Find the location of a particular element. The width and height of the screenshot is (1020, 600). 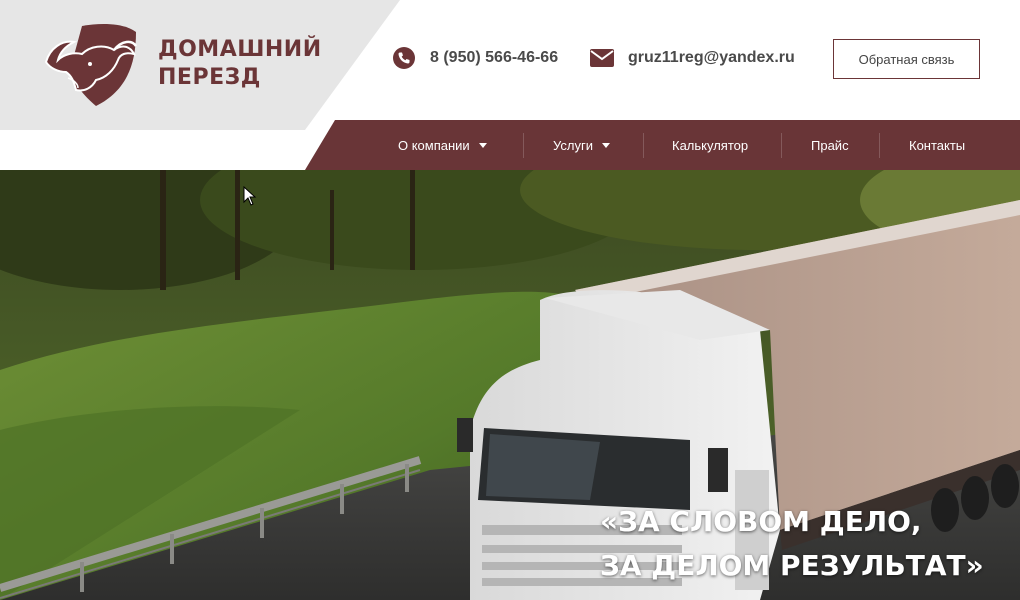

nav-label: Калькулятор is located at coordinates (710, 145).